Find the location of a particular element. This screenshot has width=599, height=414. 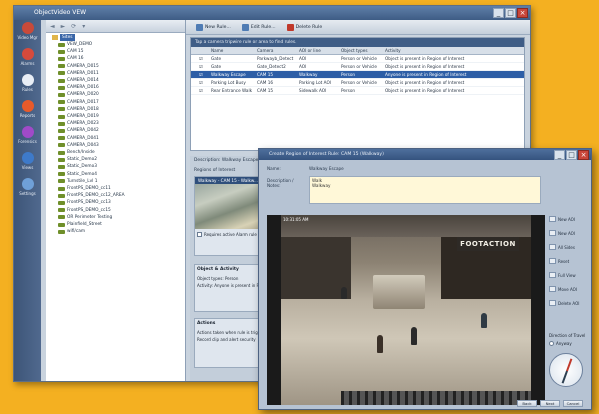

back-icon: ◄ is located at coordinates (52, 26).